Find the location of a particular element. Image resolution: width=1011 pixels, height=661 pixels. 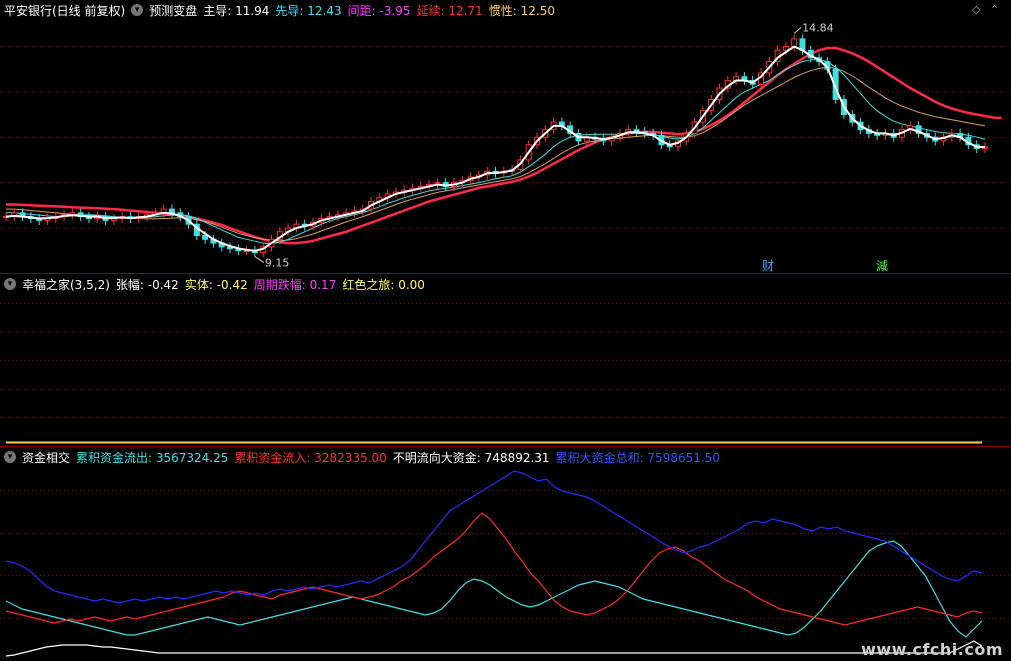

indicator-item: 主导: 11.94 is located at coordinates (236, 11).